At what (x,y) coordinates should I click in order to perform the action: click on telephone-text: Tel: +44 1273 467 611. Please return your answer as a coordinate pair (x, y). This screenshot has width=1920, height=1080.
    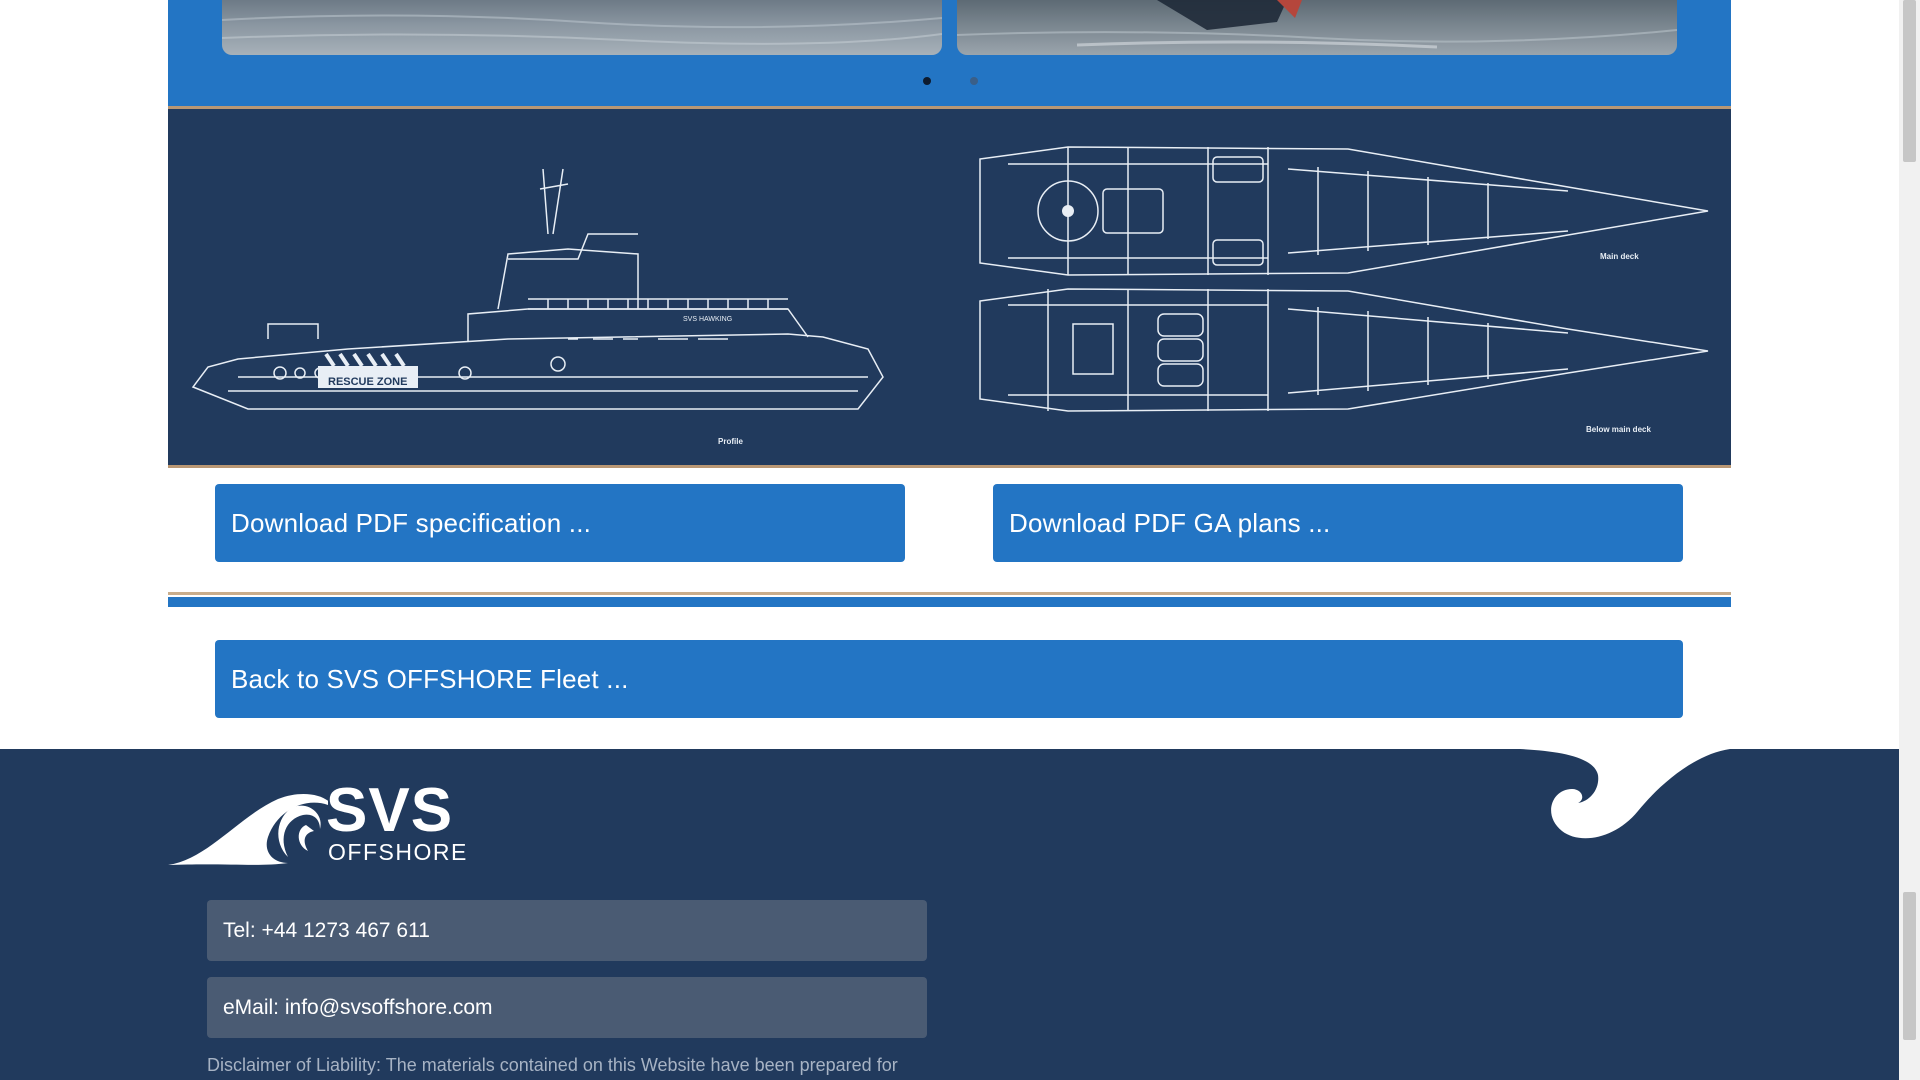
    Looking at the image, I should click on (326, 930).